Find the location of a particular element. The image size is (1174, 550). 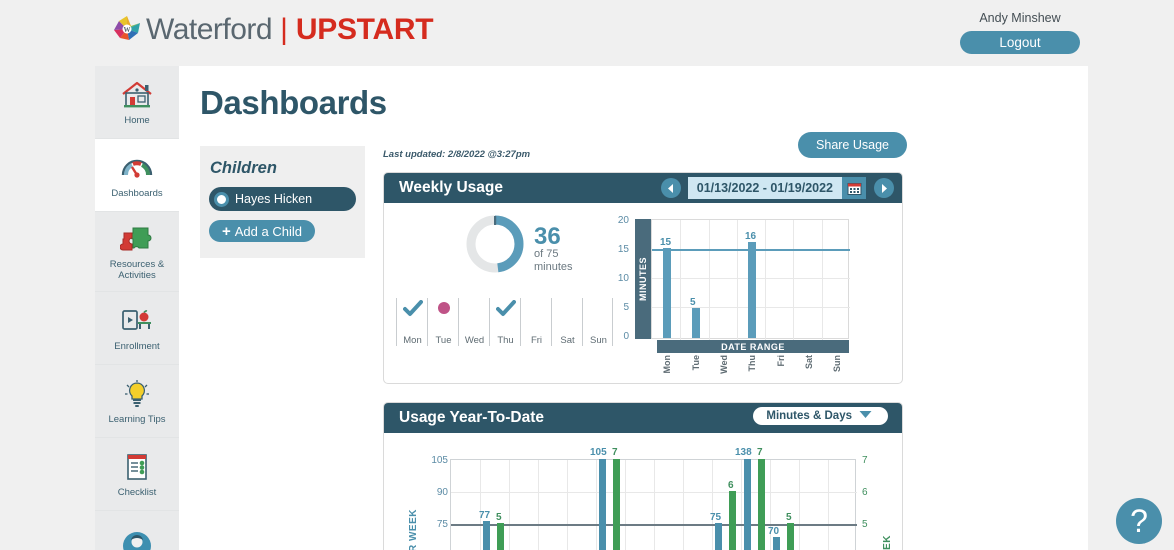

add-child-button: + Add a Child is located at coordinates (262, 231).